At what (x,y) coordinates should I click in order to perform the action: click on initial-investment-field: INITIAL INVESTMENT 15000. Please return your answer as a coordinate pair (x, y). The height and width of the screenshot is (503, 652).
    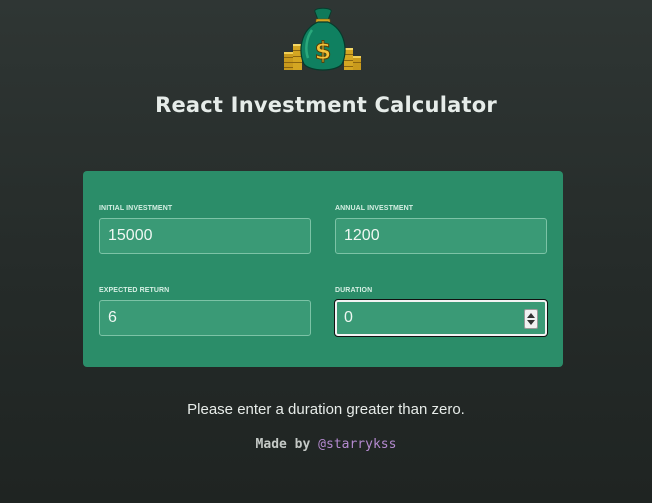
    Looking at the image, I should click on (205, 229).